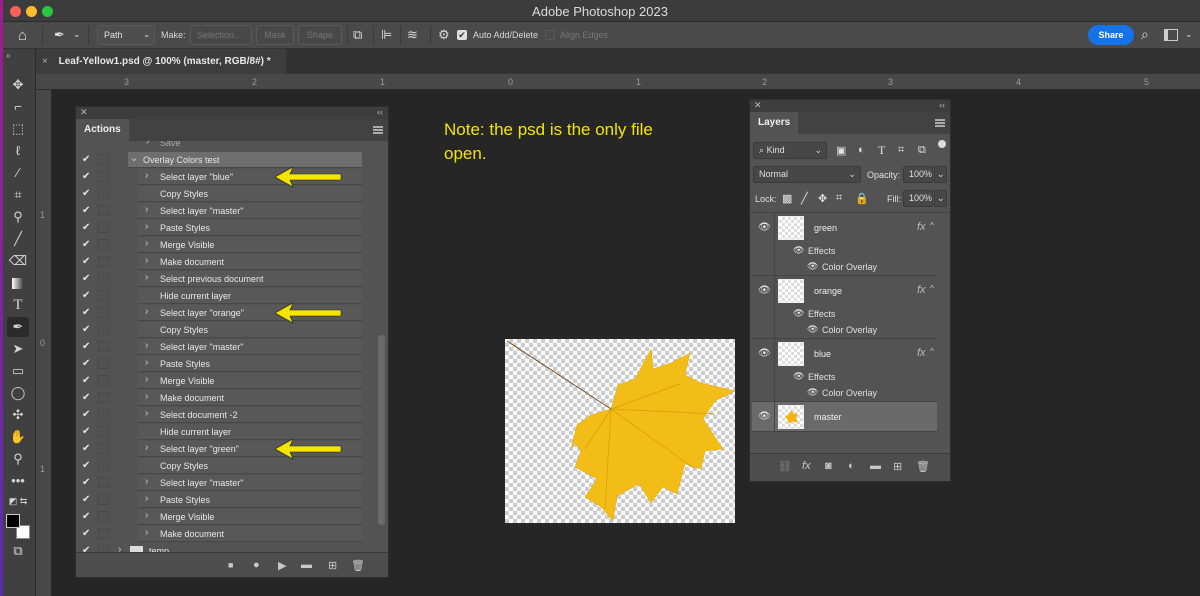 Image resolution: width=1200 pixels, height=596 pixels. What do you see at coordinates (881, 150) in the screenshot?
I see `filter-type-icon: T` at bounding box center [881, 150].